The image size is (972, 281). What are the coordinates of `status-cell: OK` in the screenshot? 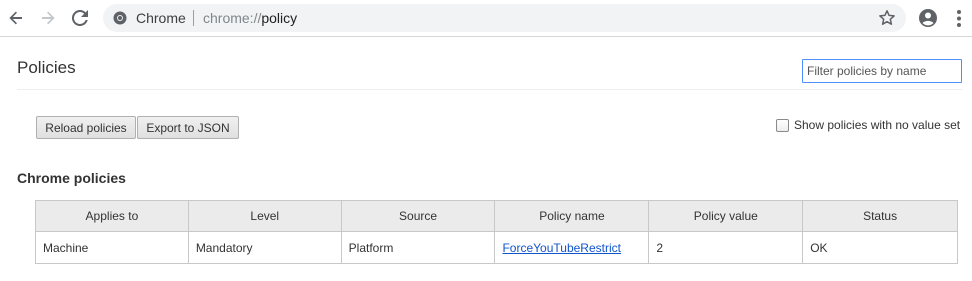 It's located at (880, 247).